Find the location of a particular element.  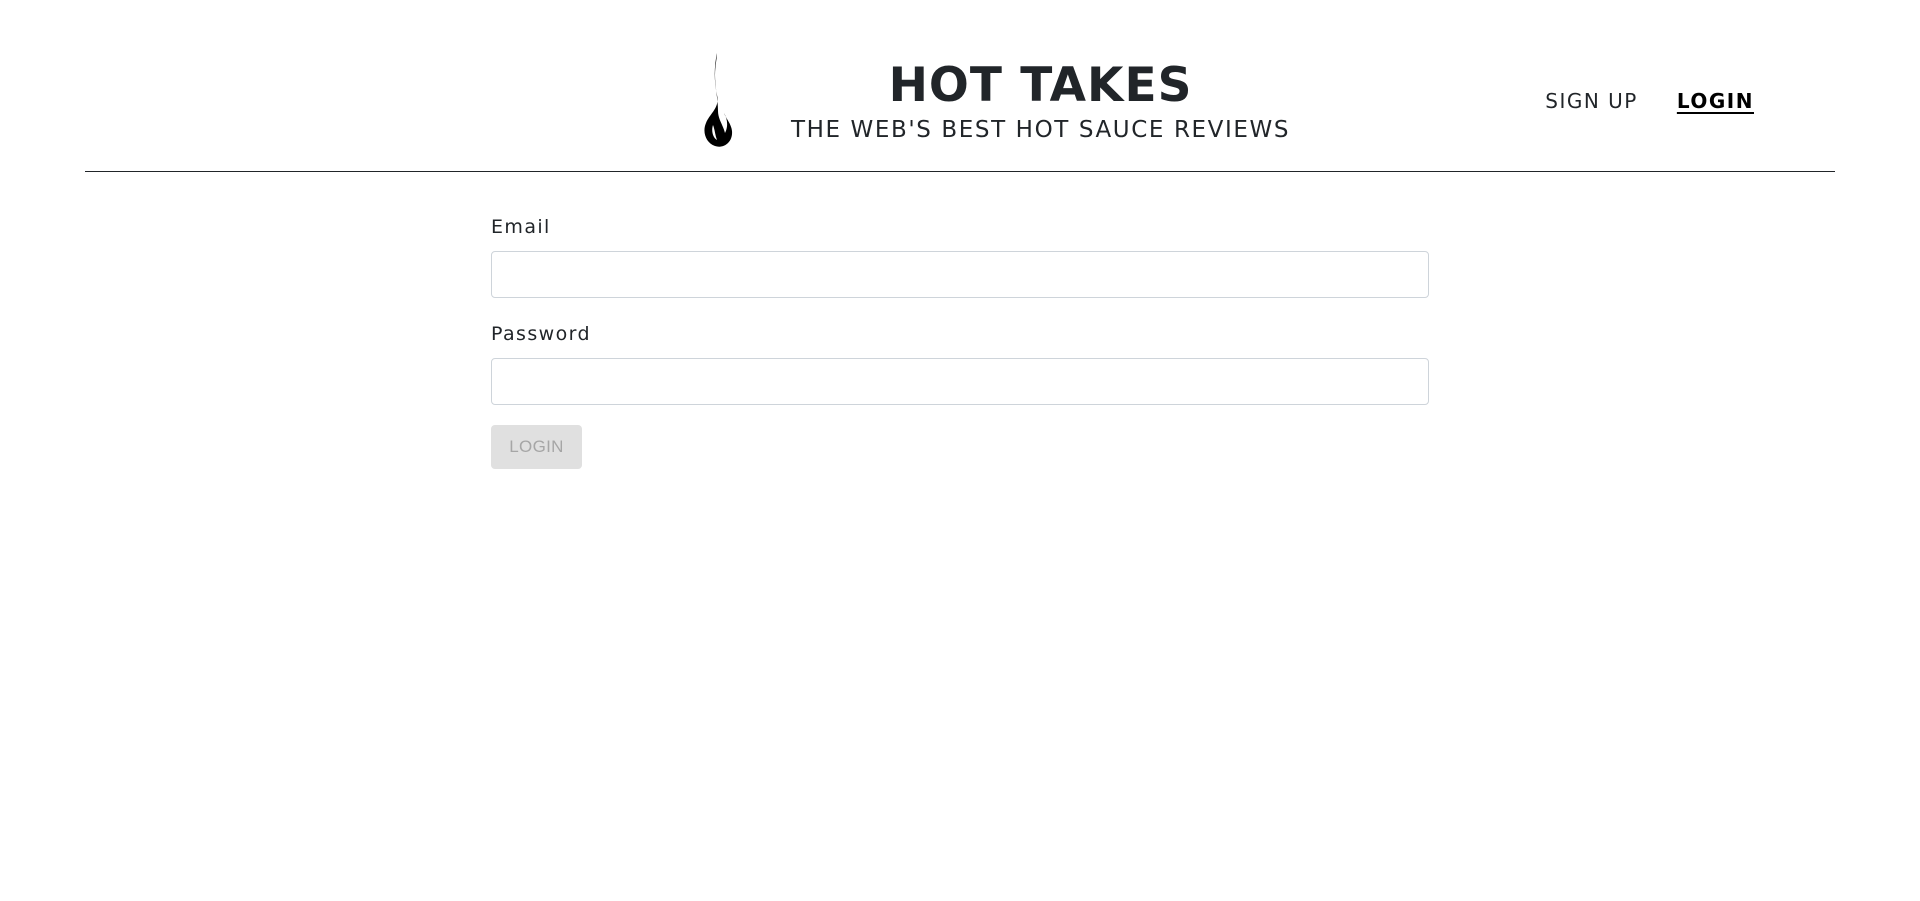

email-group: Email is located at coordinates (960, 255).